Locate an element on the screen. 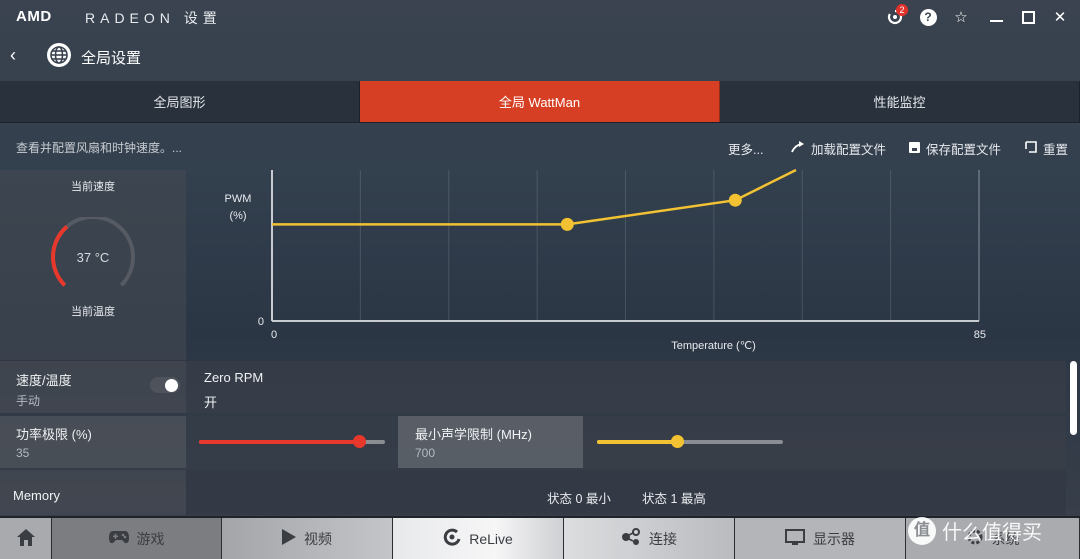 Image resolution: width=1080 pixels, height=559 pixels. nav-relive-label: ReLive is located at coordinates (491, 538).